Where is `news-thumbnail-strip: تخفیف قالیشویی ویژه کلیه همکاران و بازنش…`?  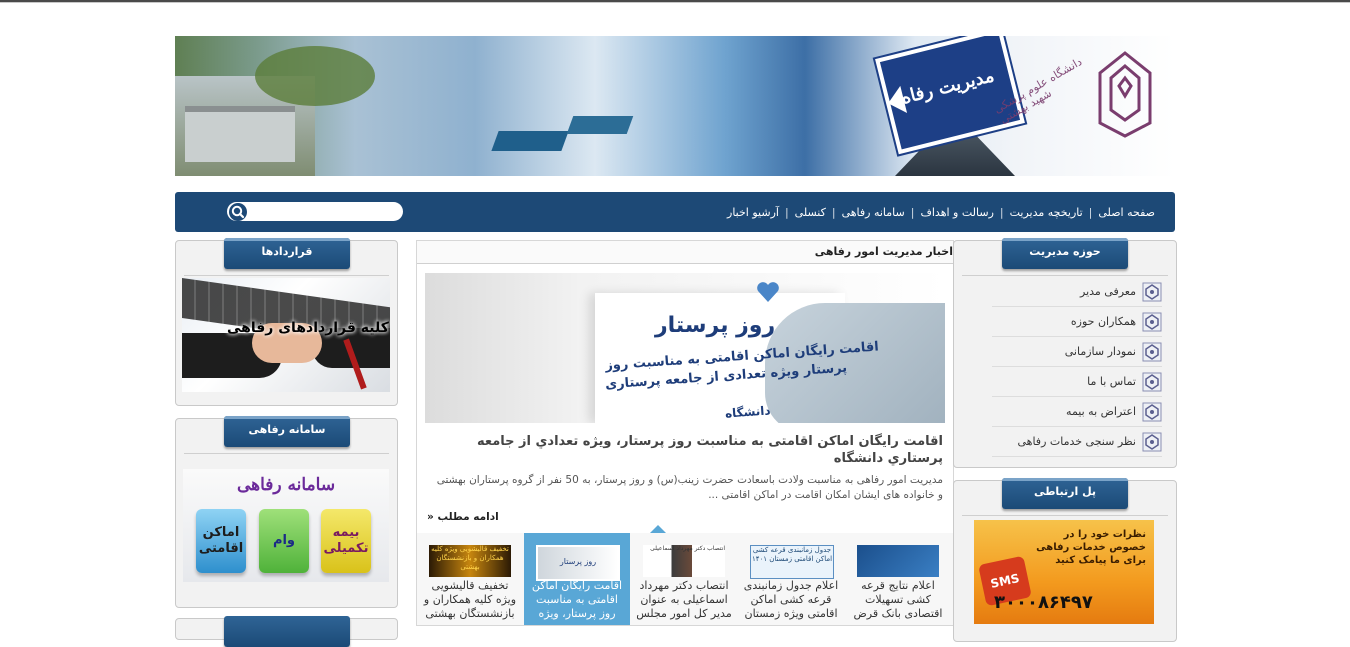
news-thumbnail-strip: تخفیف قالیشویی ویژه کلیه همکاران و بازنش… is located at coordinates (685, 579).